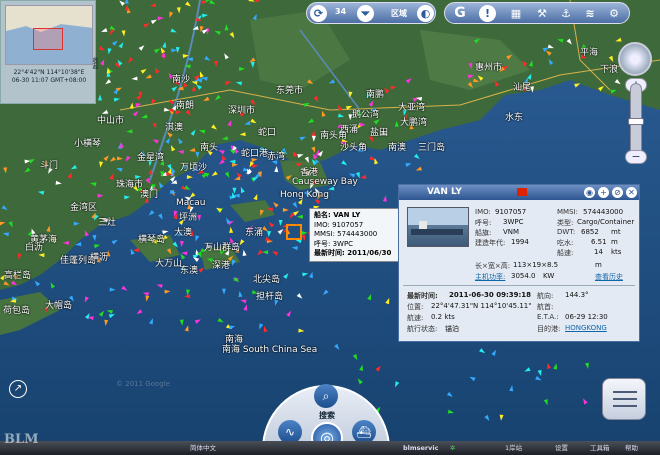 The image size is (660, 455). What do you see at coordinates (490, 295) in the screenshot?
I see `value-latest-time: 2011-06-30 09:39:18` at bounding box center [490, 295].